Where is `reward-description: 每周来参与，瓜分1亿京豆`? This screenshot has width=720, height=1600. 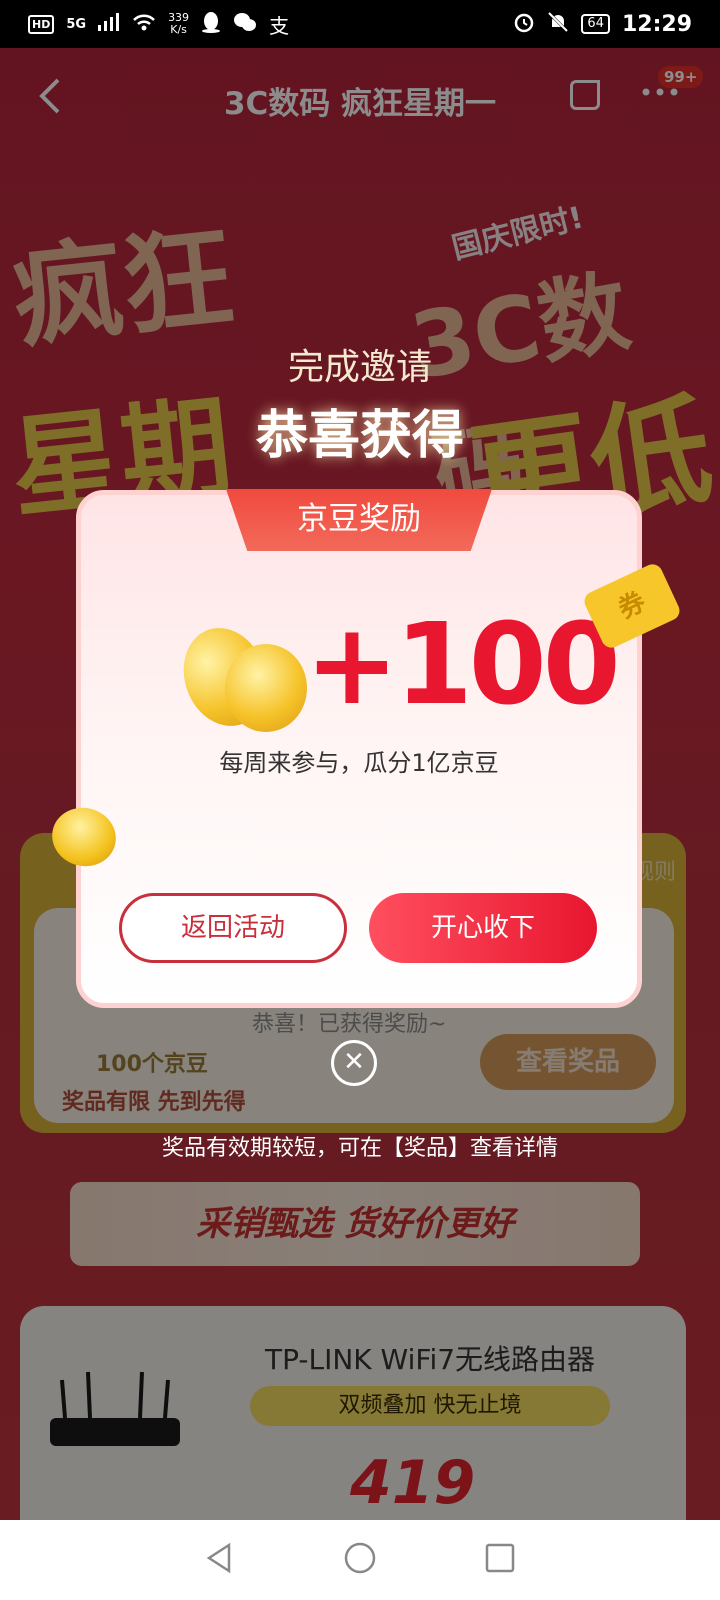
reward-description: 每周来参与，瓜分1亿京豆 is located at coordinates (359, 763).